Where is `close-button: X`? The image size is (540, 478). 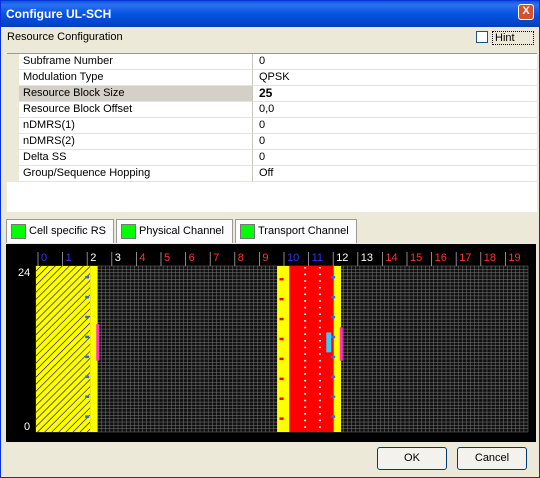 close-button: X is located at coordinates (526, 12).